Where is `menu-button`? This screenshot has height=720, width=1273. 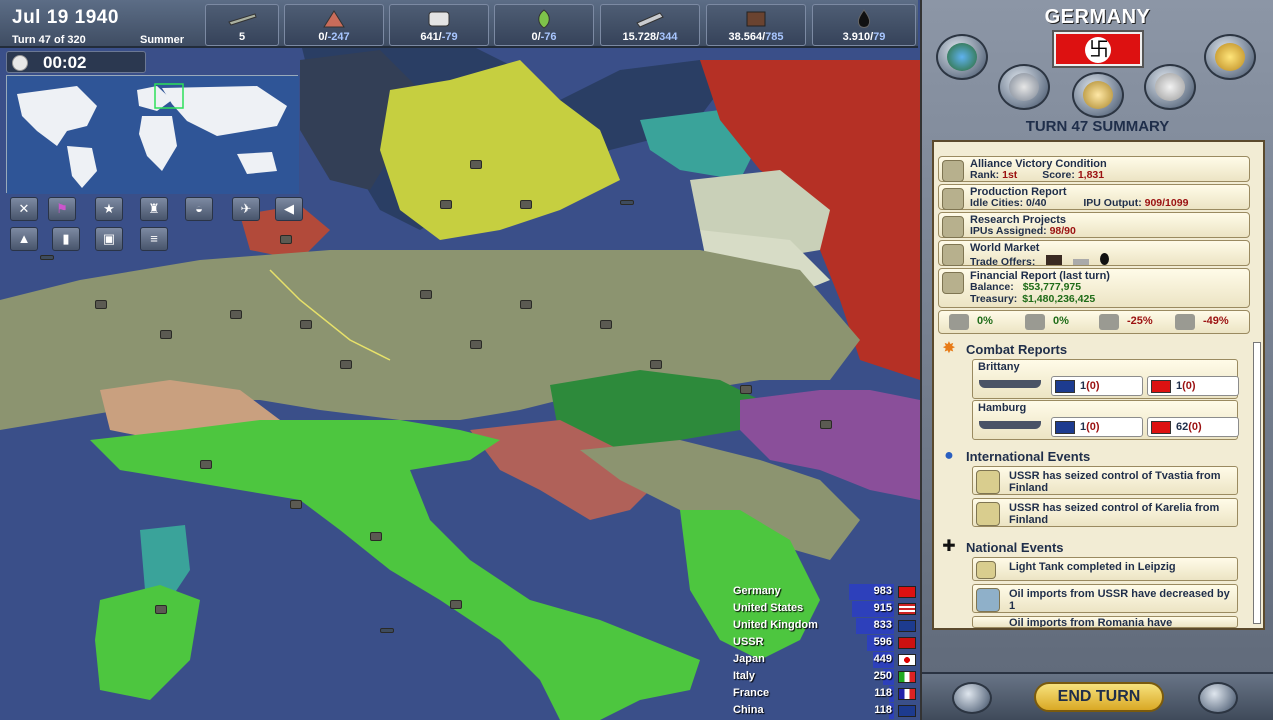 menu-button is located at coordinates (1218, 698).